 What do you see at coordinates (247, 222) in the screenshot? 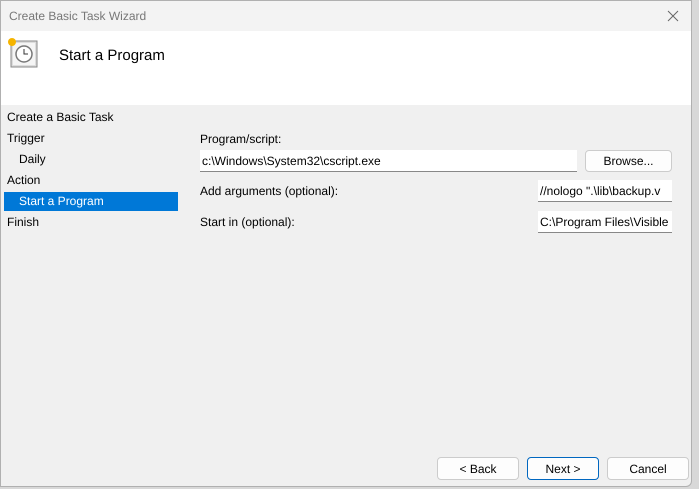
I see `field-label: Start in (optional):` at bounding box center [247, 222].